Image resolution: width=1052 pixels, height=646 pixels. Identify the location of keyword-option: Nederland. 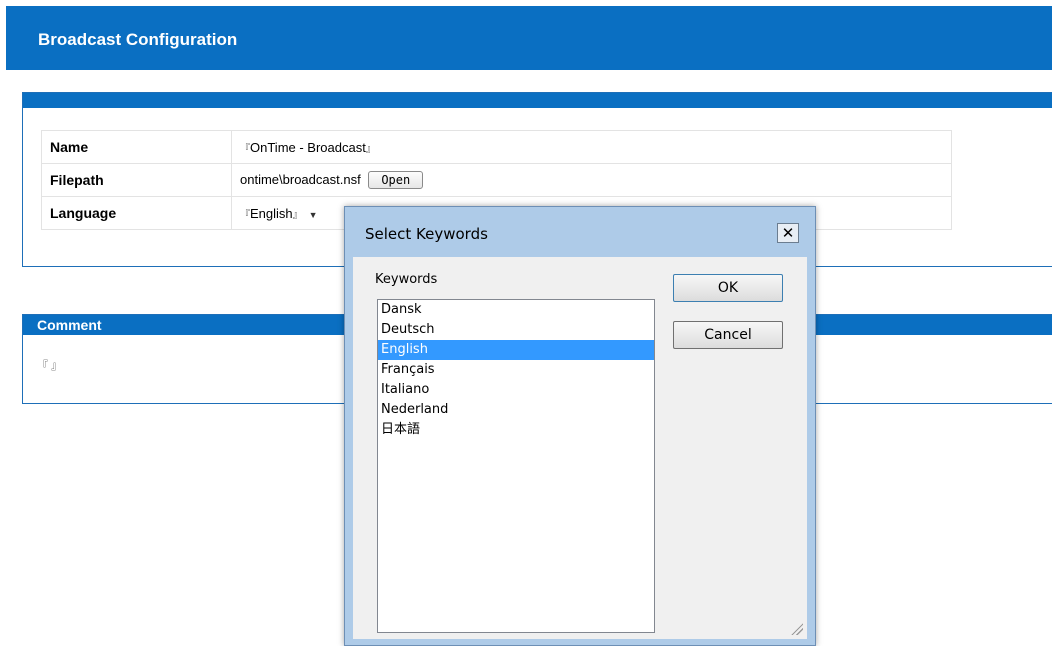
(516, 410).